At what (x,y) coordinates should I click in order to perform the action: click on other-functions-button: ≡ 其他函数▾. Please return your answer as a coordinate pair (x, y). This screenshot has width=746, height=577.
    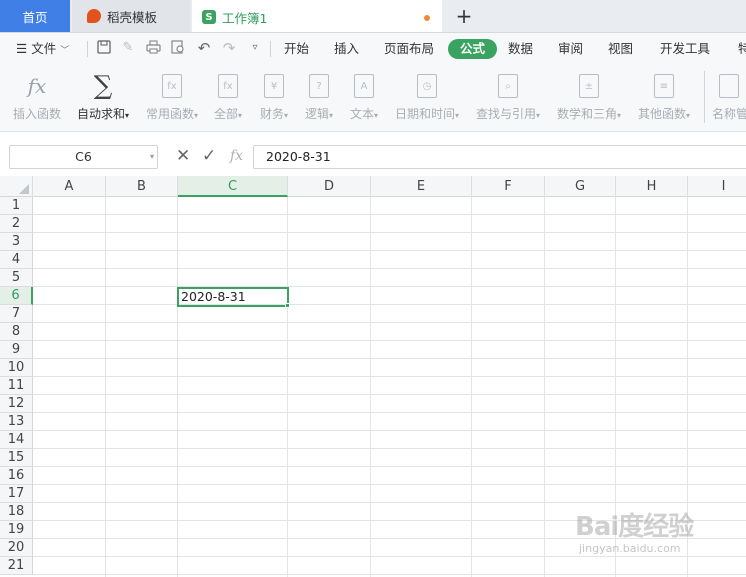
    Looking at the image, I should click on (664, 96).